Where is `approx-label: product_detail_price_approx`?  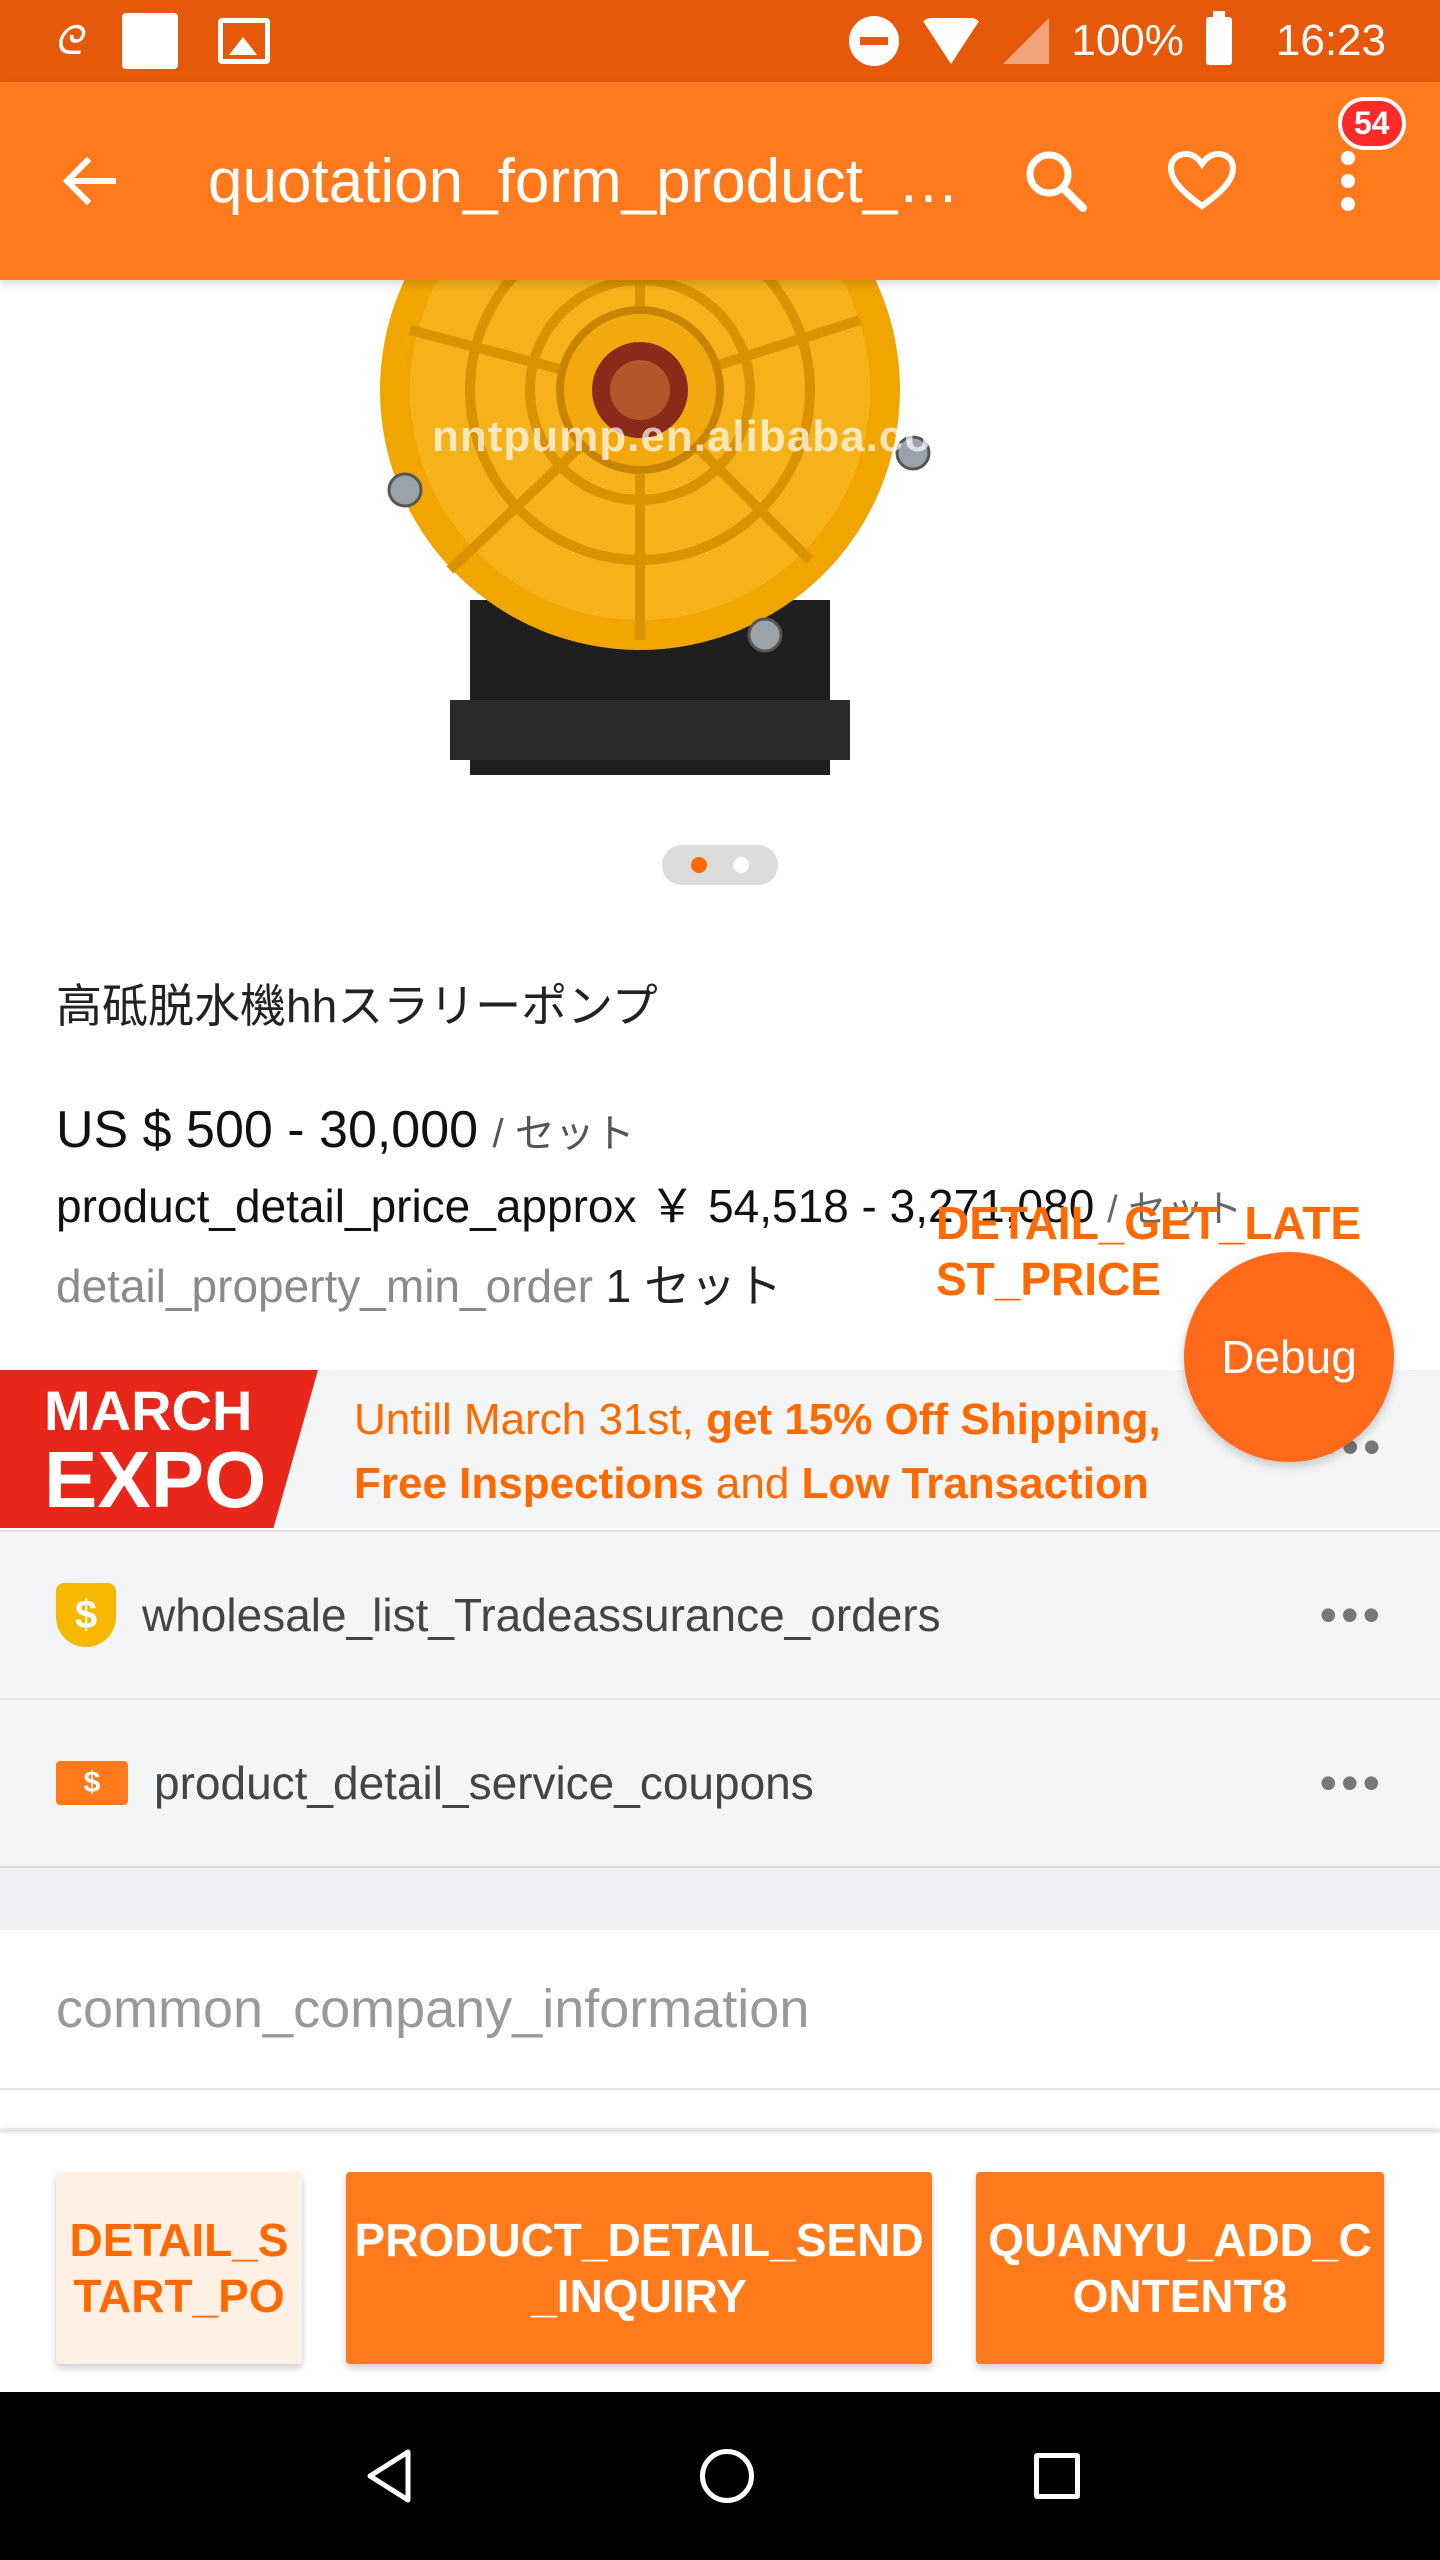 approx-label: product_detail_price_approx is located at coordinates (346, 1206).